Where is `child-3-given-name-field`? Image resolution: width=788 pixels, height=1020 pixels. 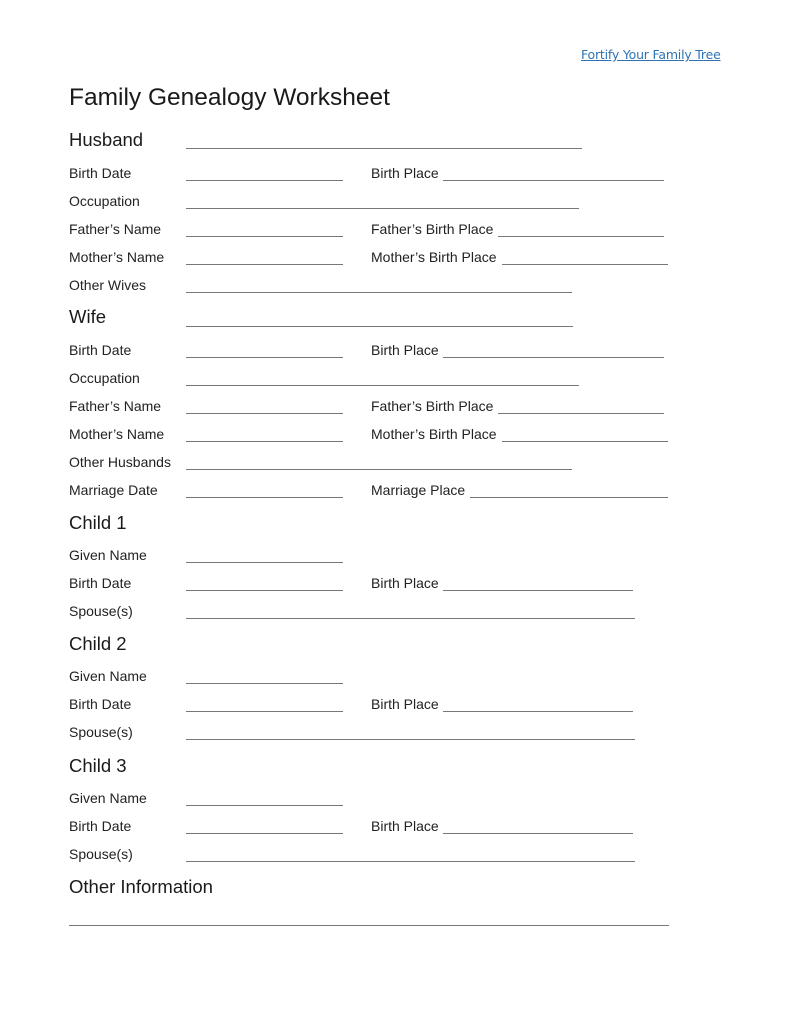 child-3-given-name-field is located at coordinates (264, 799).